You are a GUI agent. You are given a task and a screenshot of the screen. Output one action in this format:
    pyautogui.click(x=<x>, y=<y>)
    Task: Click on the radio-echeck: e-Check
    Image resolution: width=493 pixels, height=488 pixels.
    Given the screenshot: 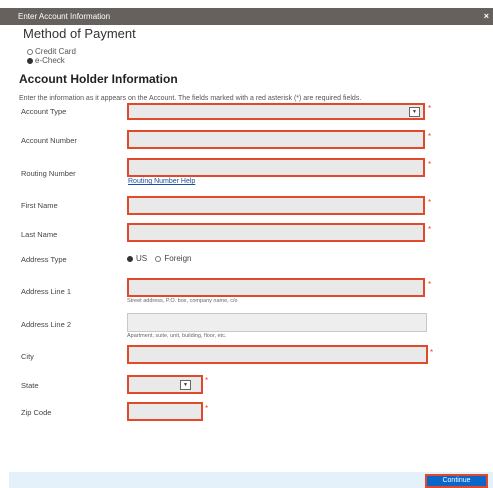 What is the action you would take?
    pyautogui.click(x=46, y=60)
    